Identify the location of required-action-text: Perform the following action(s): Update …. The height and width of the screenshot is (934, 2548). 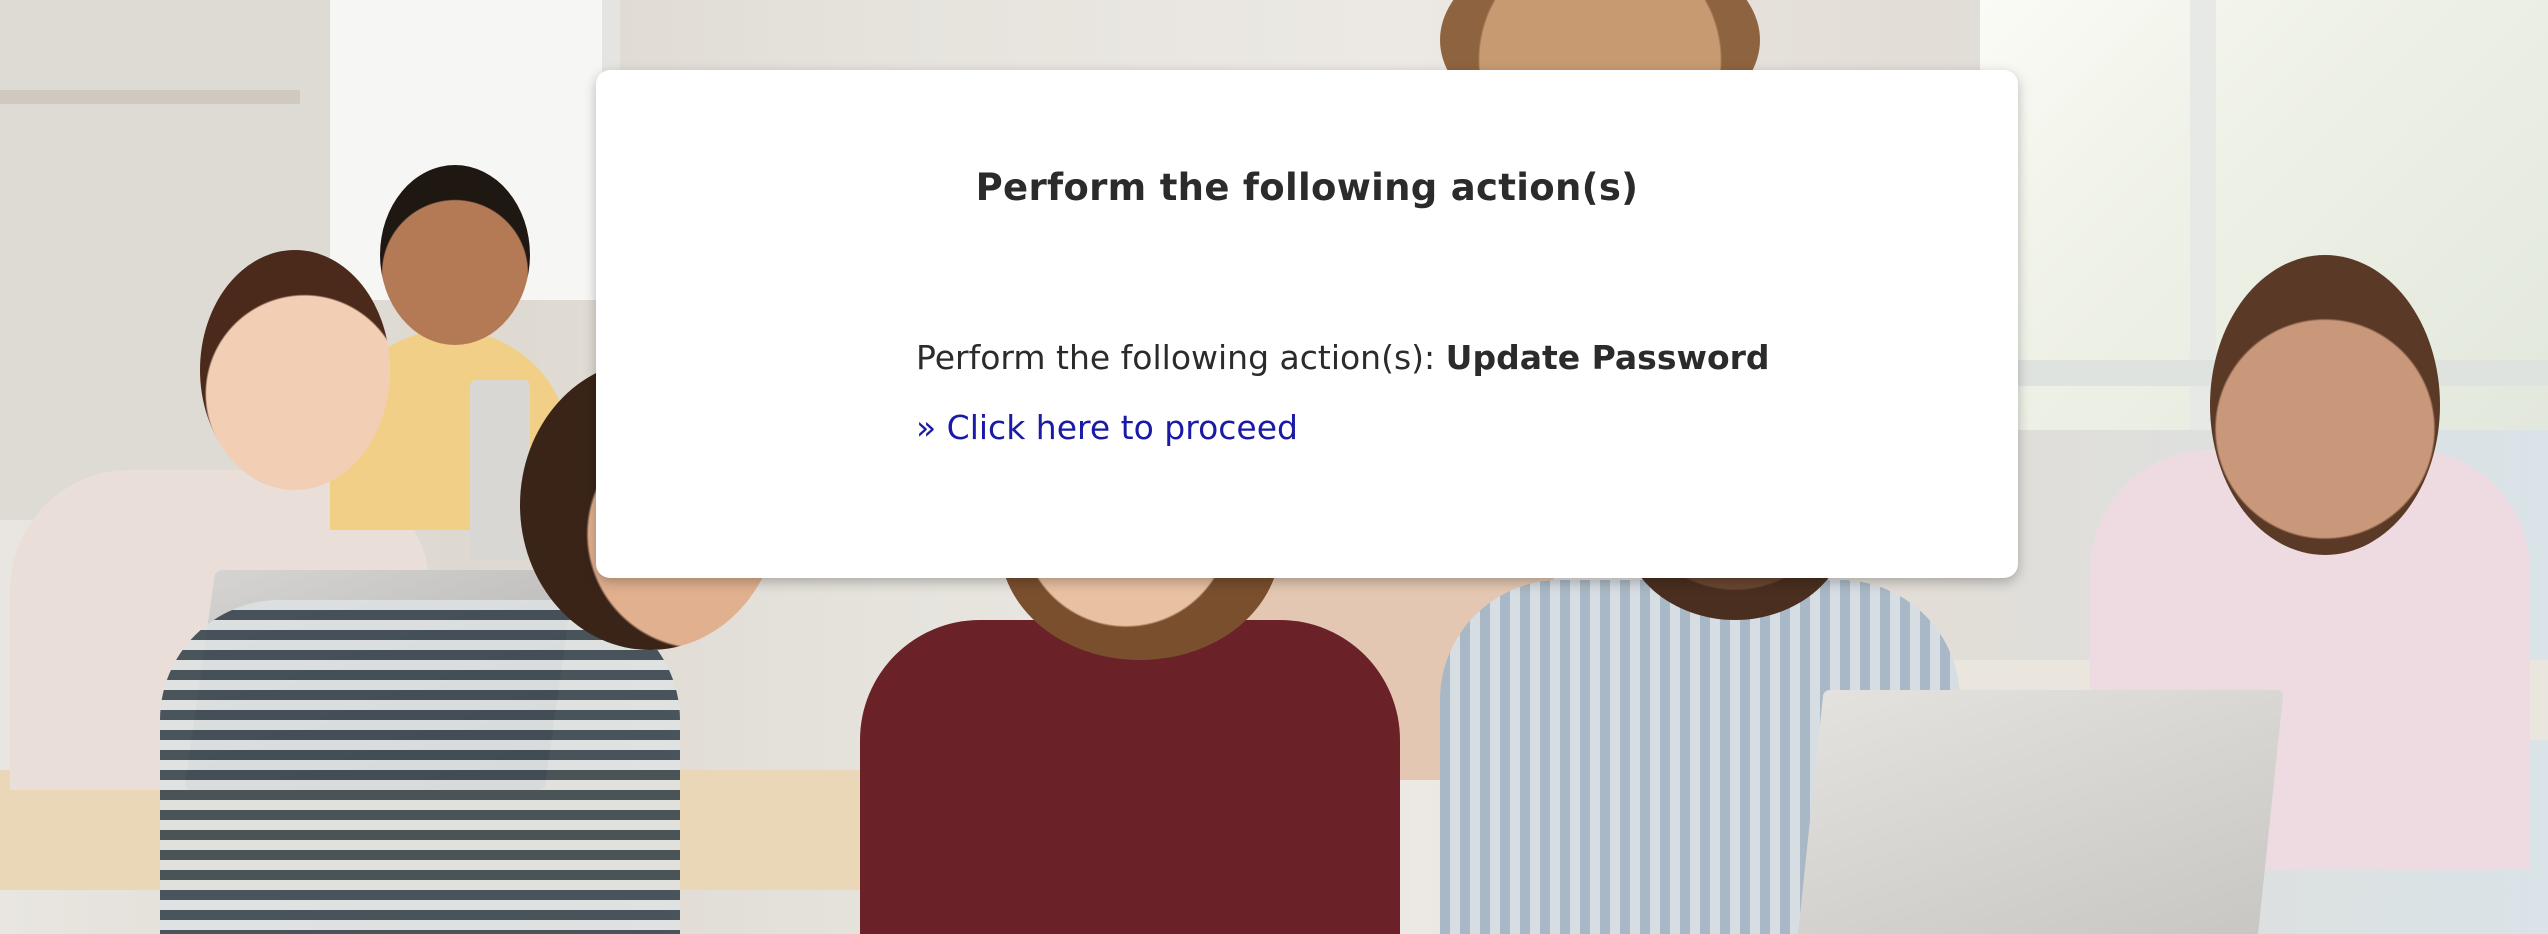
(1343, 357).